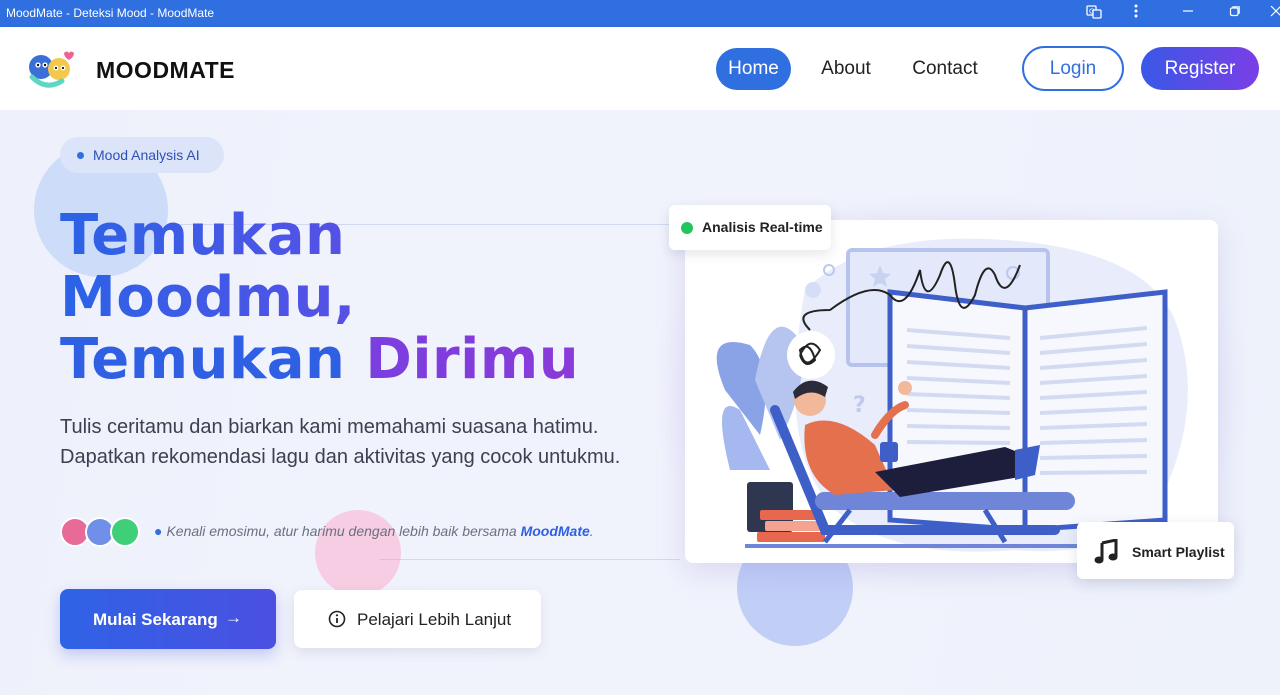 This screenshot has width=1280, height=695. Describe the element at coordinates (203, 359) in the screenshot. I see `headline-line-3-start: Temukan` at that location.